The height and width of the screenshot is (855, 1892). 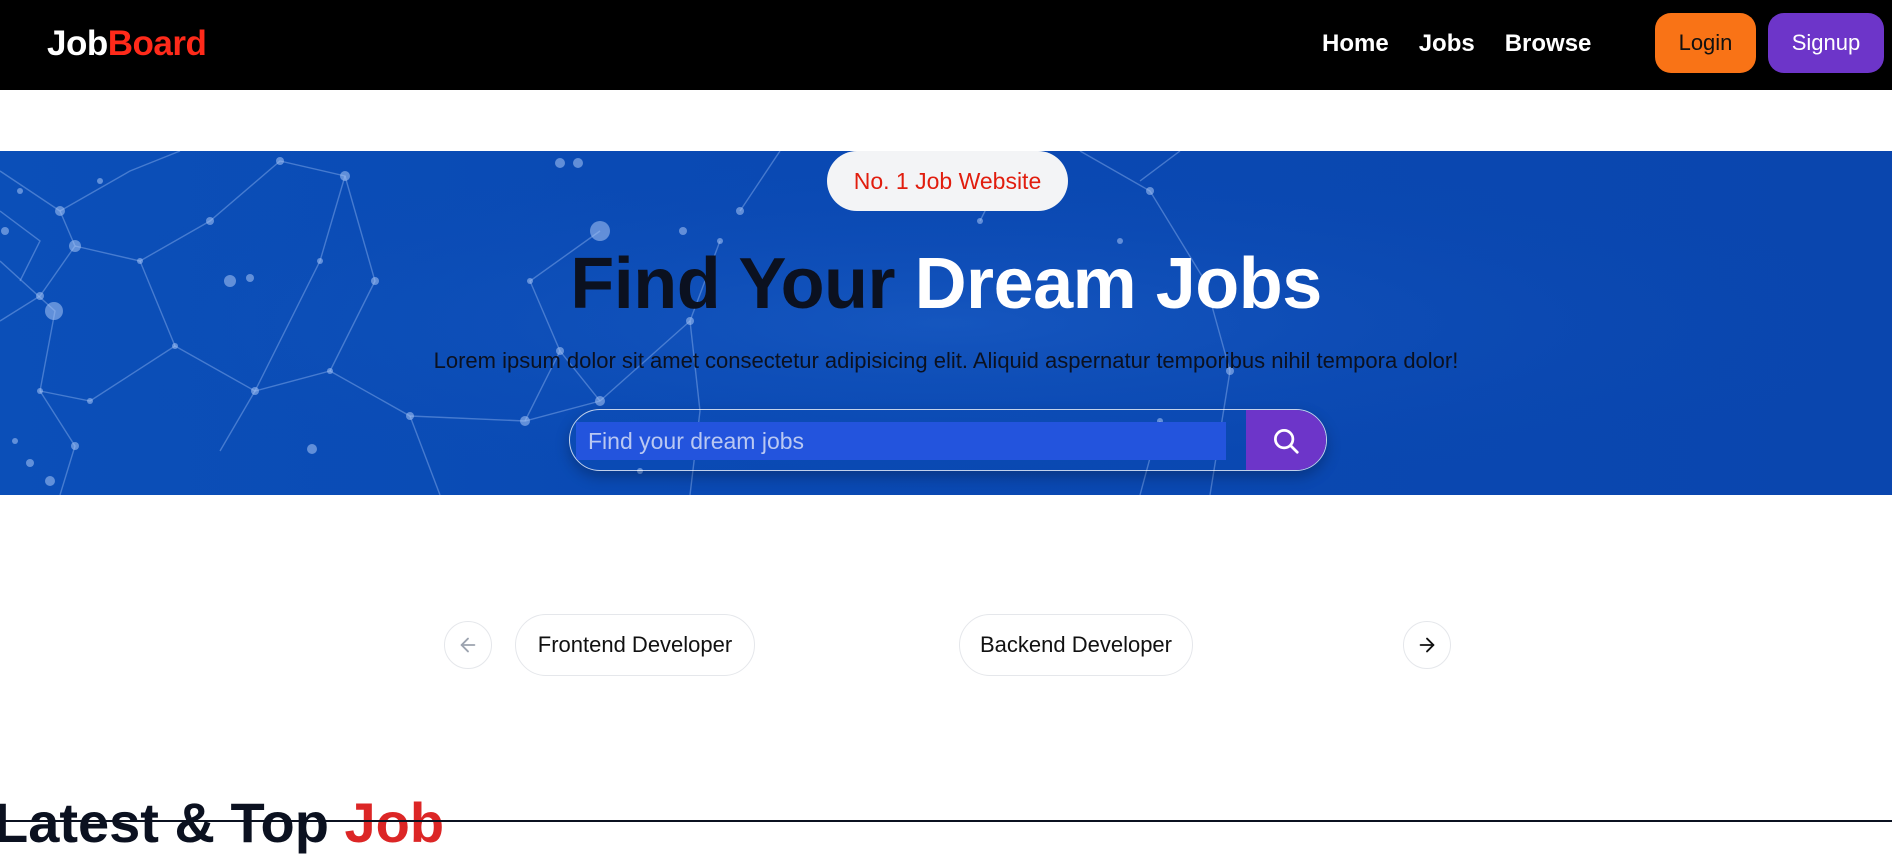 What do you see at coordinates (394, 822) in the screenshot?
I see `latest-heading-part-b: Job` at bounding box center [394, 822].